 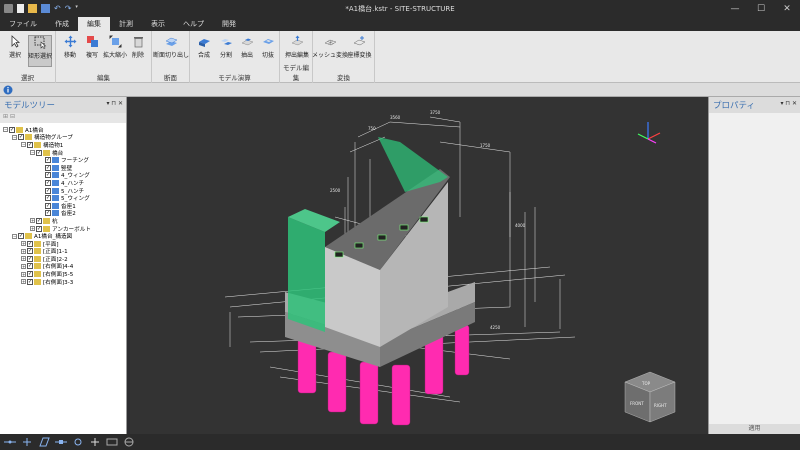 I want to click on properties-panel: プロパティ ▾ ⊓ ✕ 適用, so click(x=754, y=265).